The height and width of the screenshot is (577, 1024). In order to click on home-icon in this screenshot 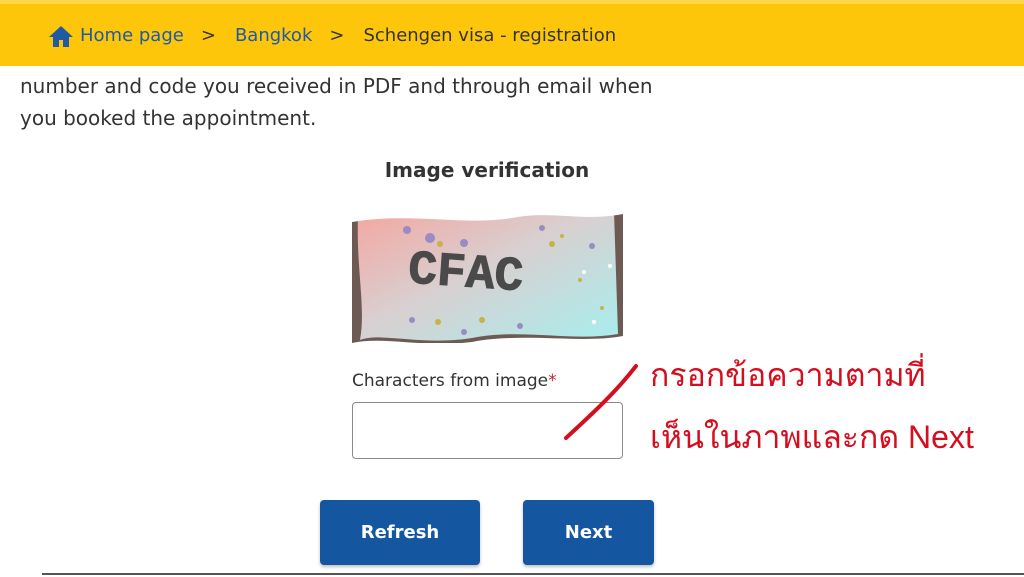, I will do `click(61, 36)`.